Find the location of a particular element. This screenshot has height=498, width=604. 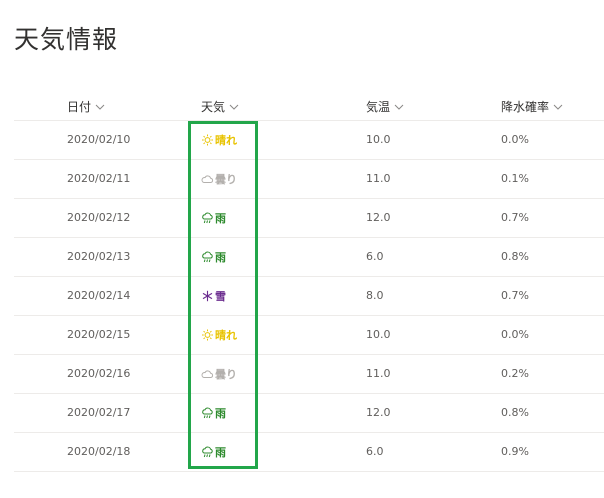

weather-cell: 雪 is located at coordinates (213, 296).